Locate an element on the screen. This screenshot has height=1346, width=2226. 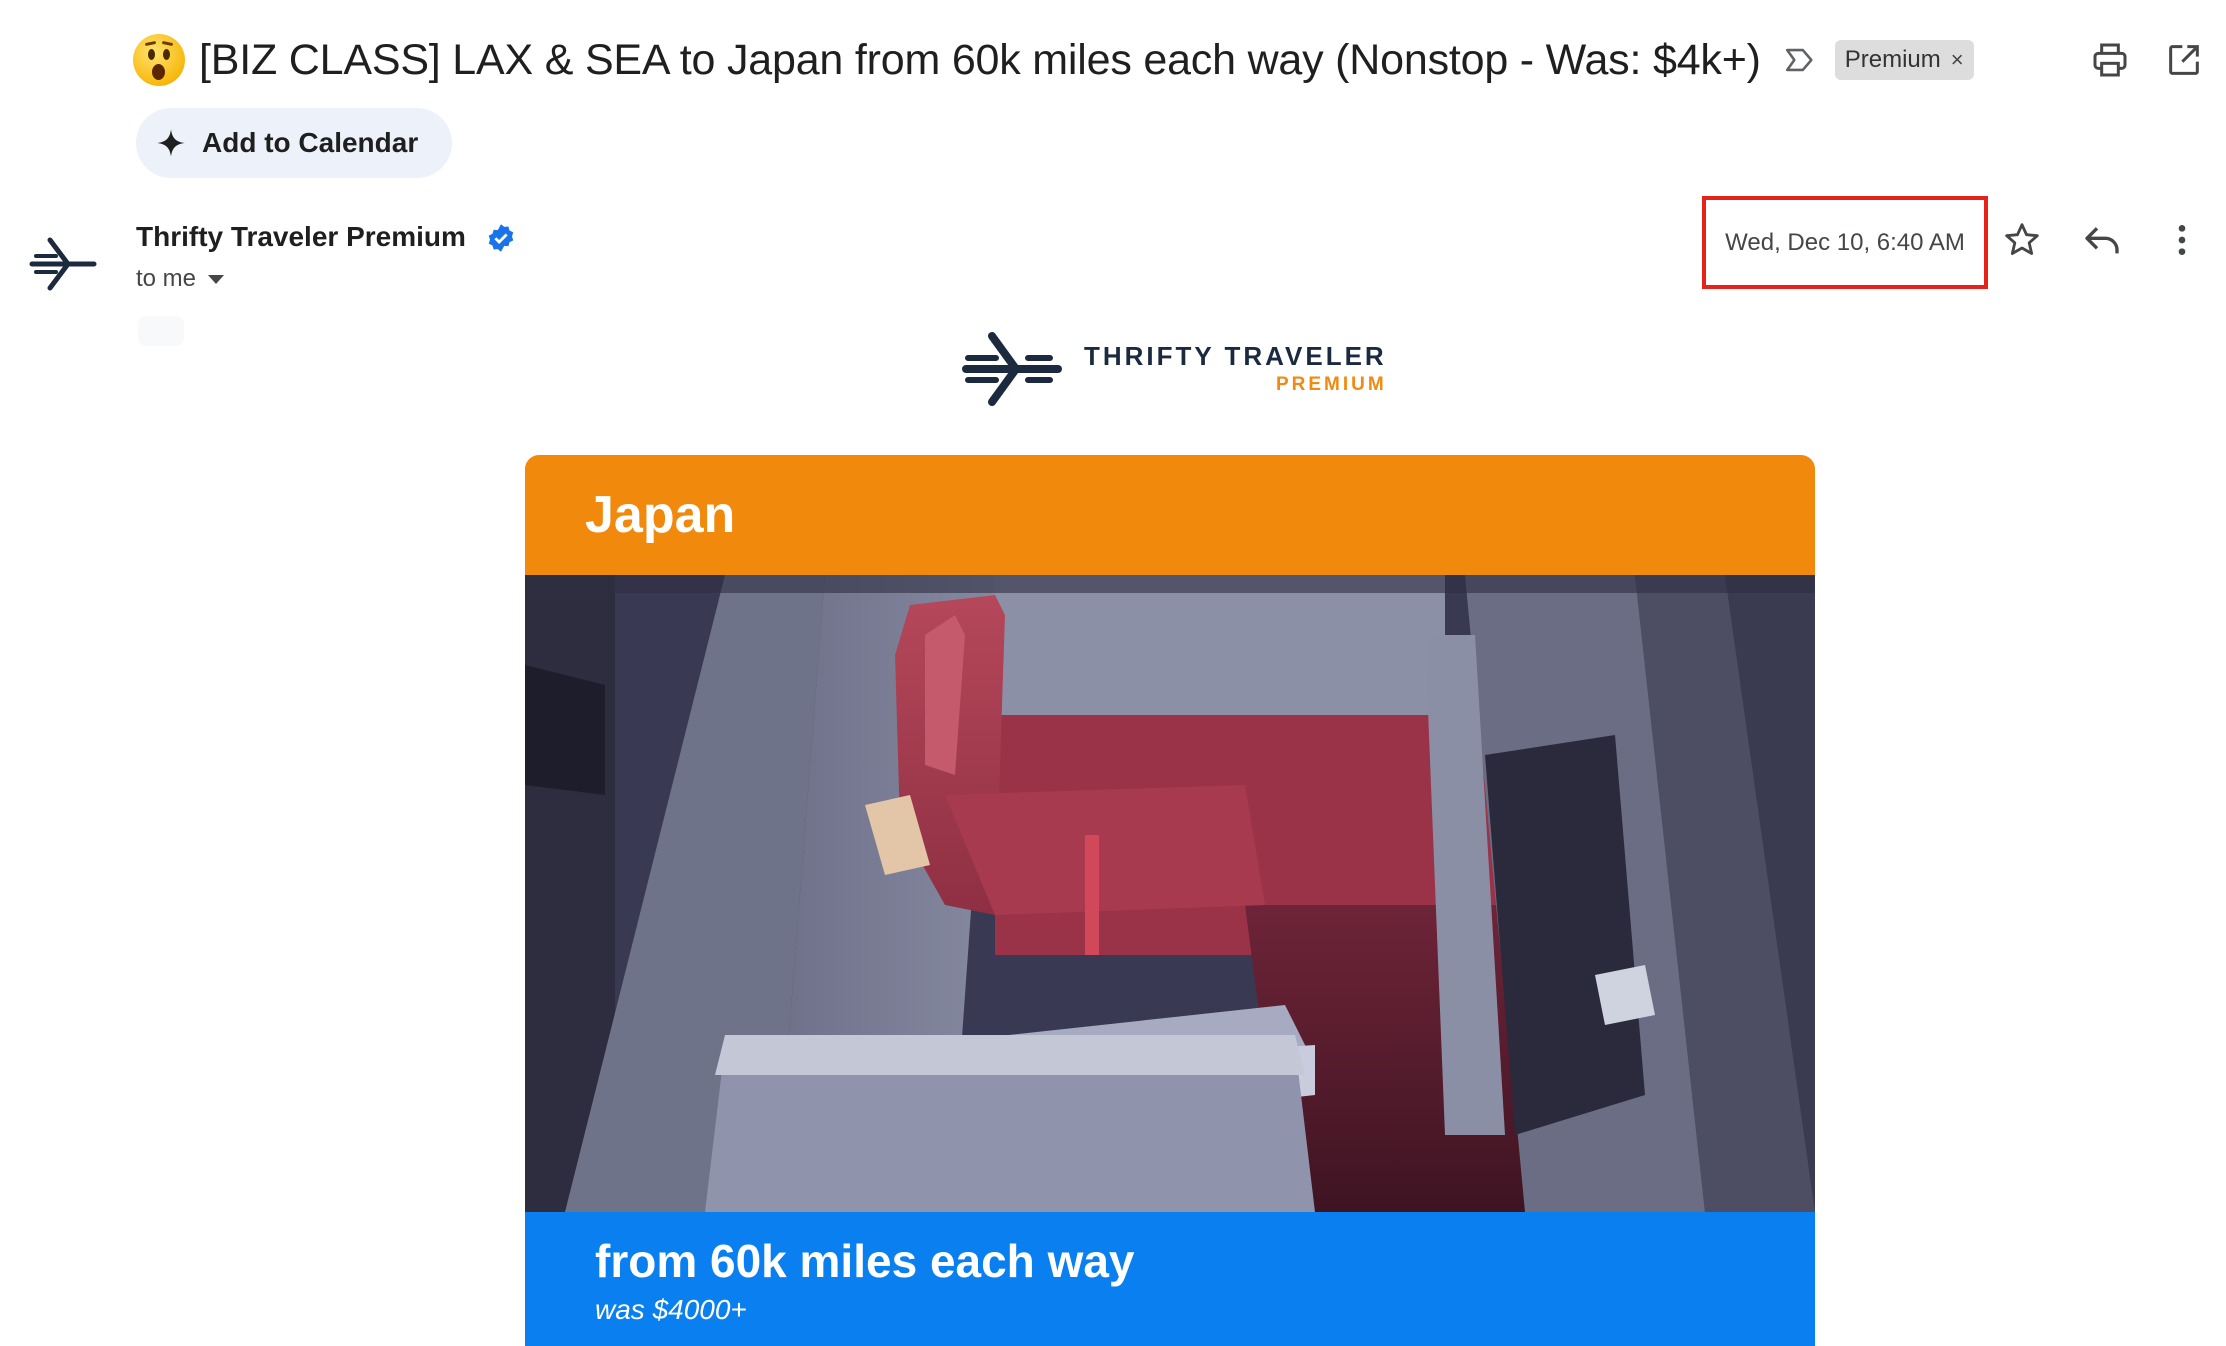
more-vert-icon is located at coordinates (2182, 240).